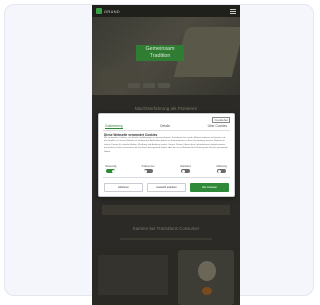 This screenshot has width=320, height=305. I want to click on career-section-title: Karriere bei Transitions Consumer, so click(166, 228).